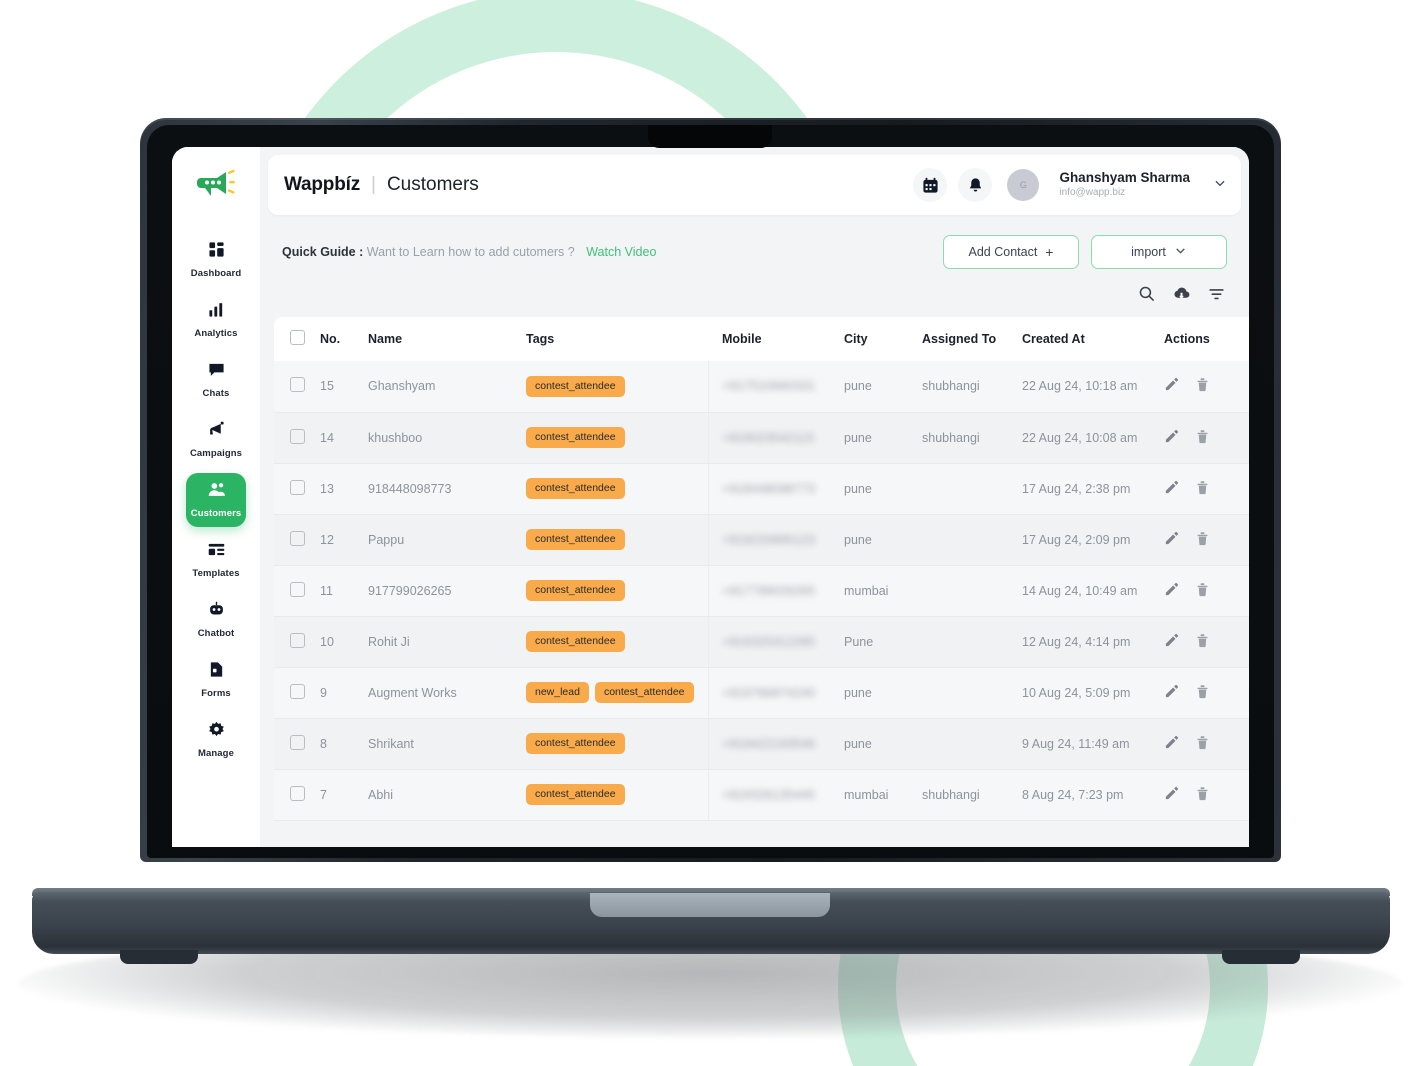 Image resolution: width=1420 pixels, height=1066 pixels. What do you see at coordinates (216, 320) in the screenshot?
I see `sidebar-item-analytics: Analytics` at bounding box center [216, 320].